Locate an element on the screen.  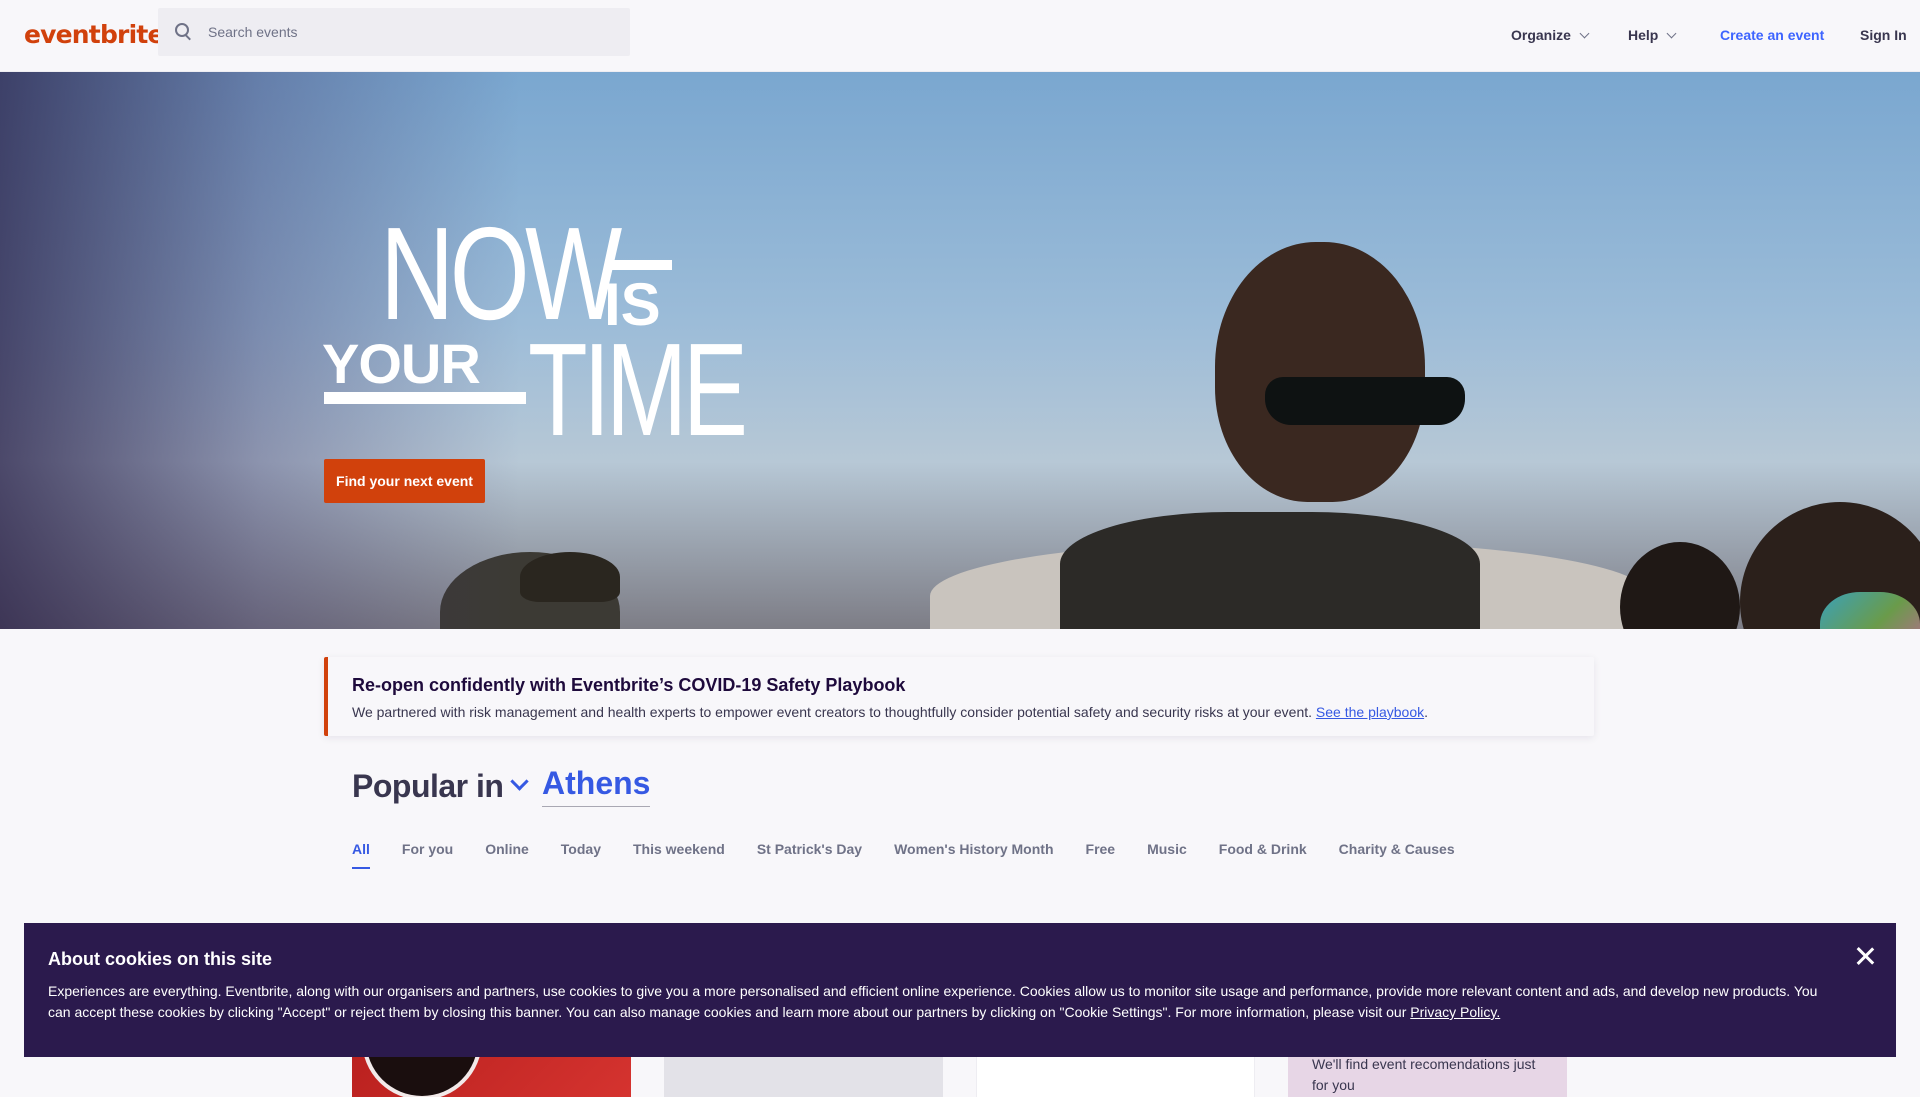
tab-charity-causes: Charity & Causes is located at coordinates (1397, 855).